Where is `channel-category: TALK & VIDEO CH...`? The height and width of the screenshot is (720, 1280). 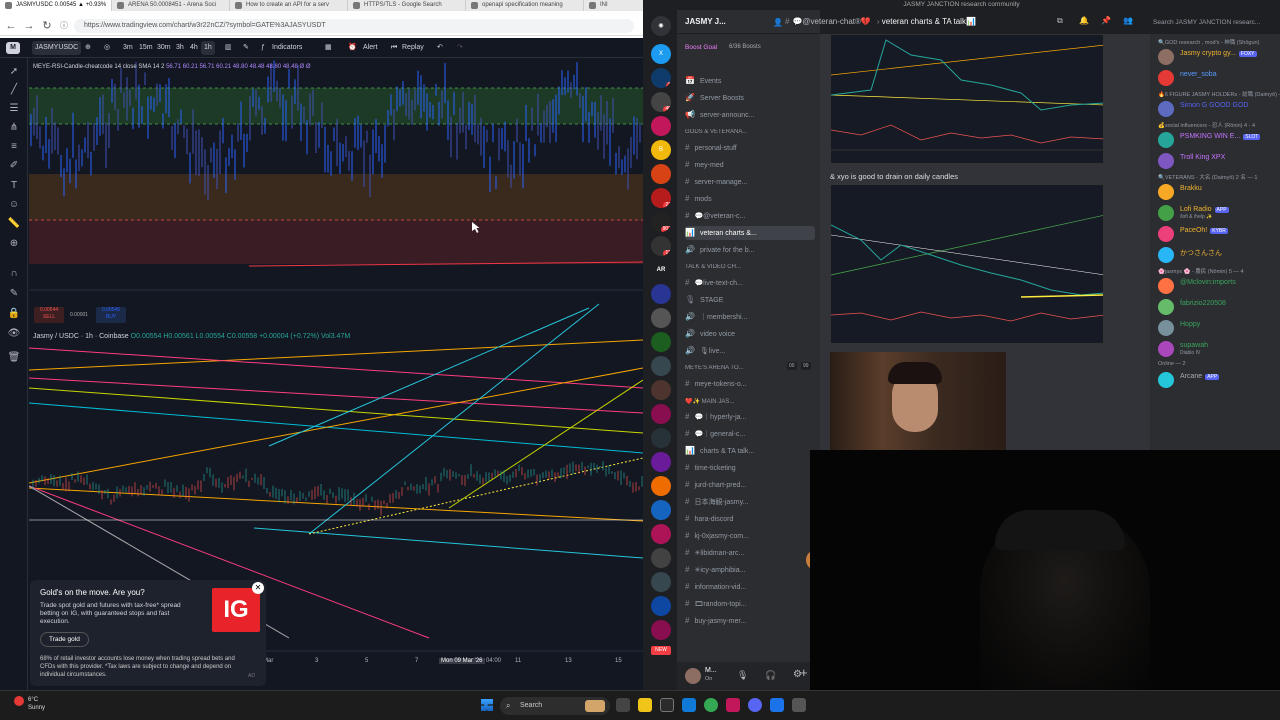
channel-category: TALK & VIDEO CH... is located at coordinates (750, 269).